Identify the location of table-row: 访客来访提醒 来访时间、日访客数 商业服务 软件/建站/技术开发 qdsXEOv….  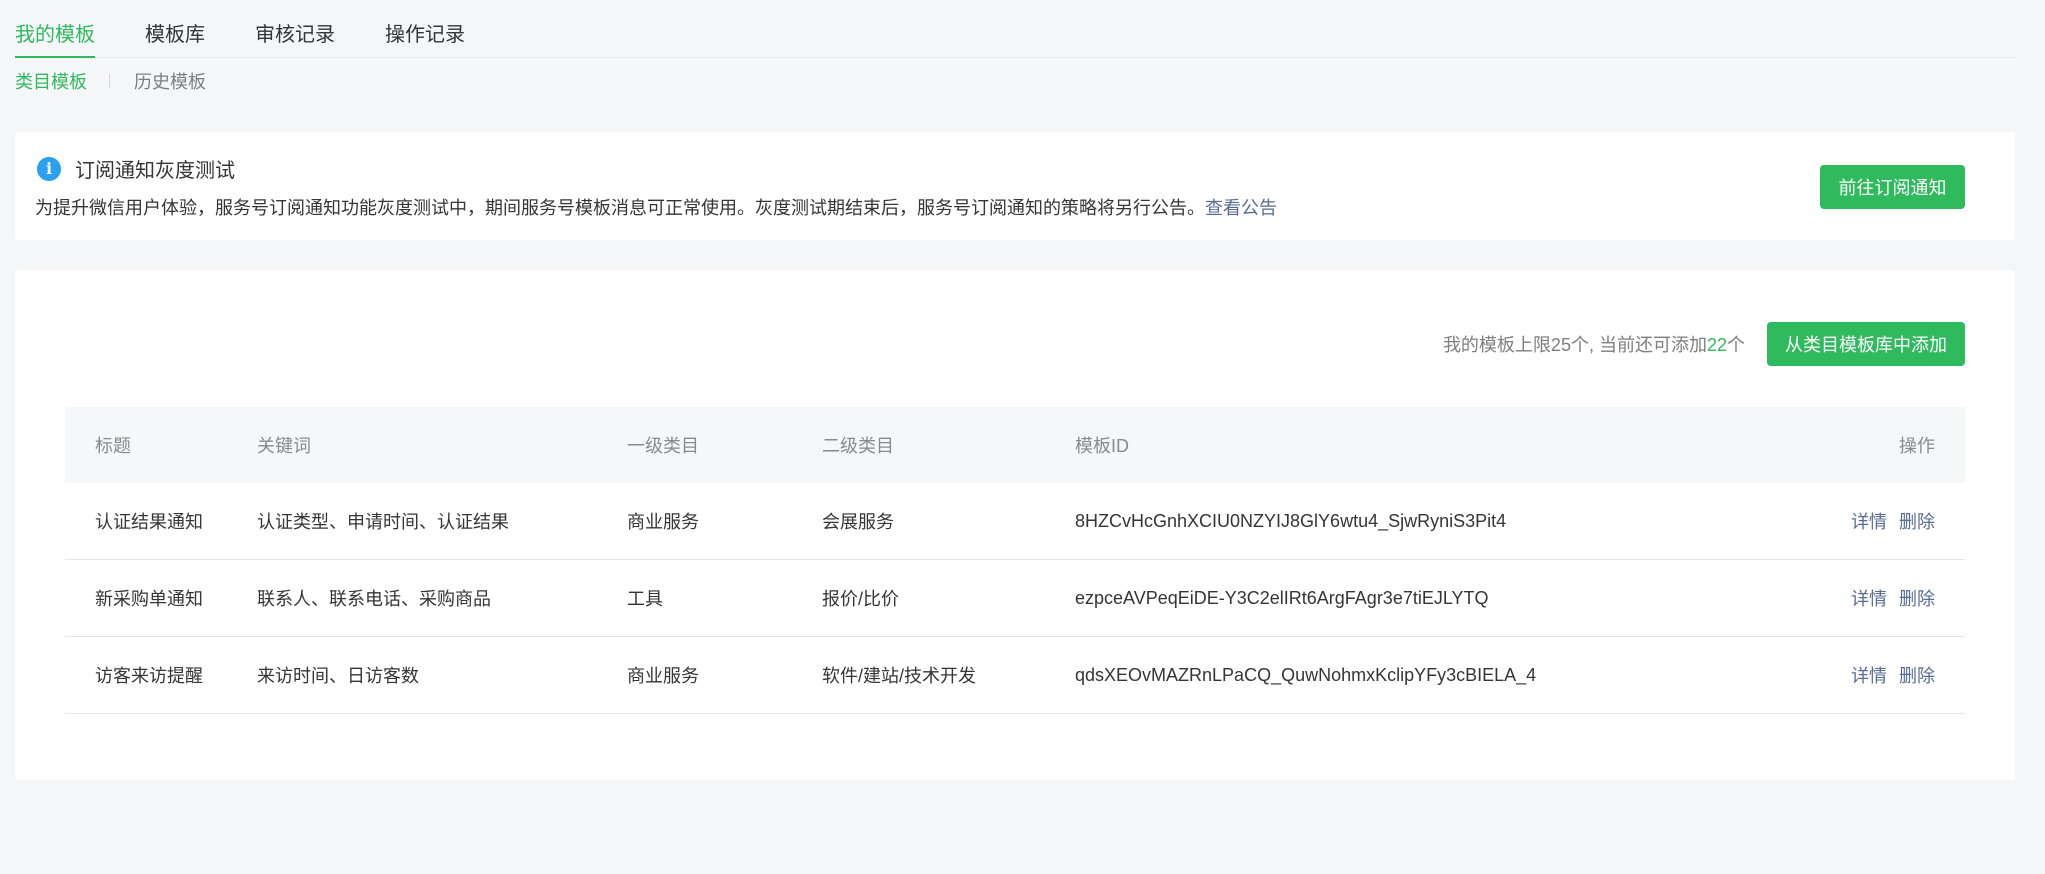
(1015, 675).